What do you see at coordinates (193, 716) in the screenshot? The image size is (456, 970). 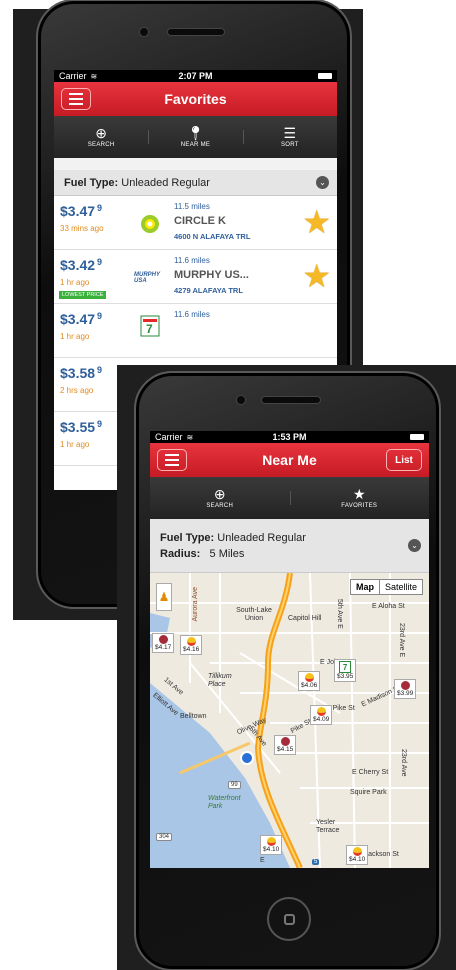 I see `map-label: Belltown` at bounding box center [193, 716].